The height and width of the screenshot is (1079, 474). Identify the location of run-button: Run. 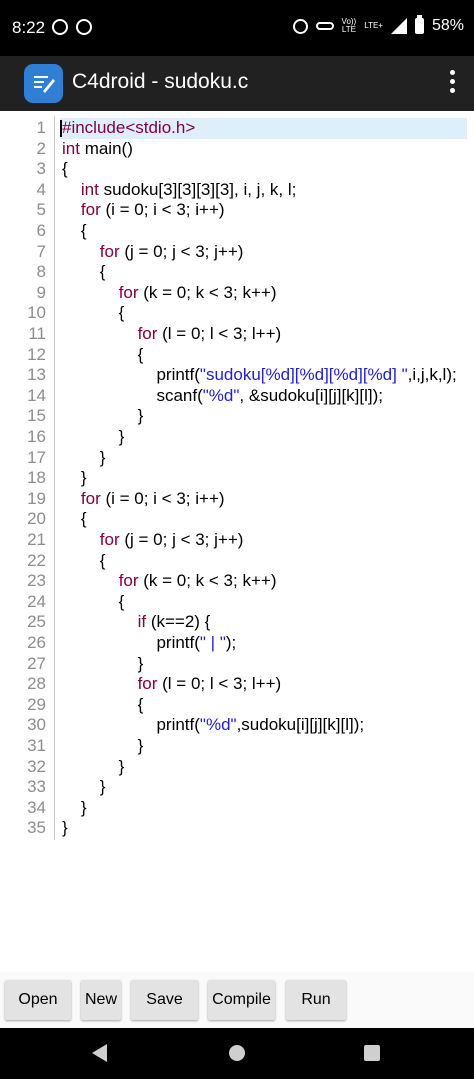
(316, 1000).